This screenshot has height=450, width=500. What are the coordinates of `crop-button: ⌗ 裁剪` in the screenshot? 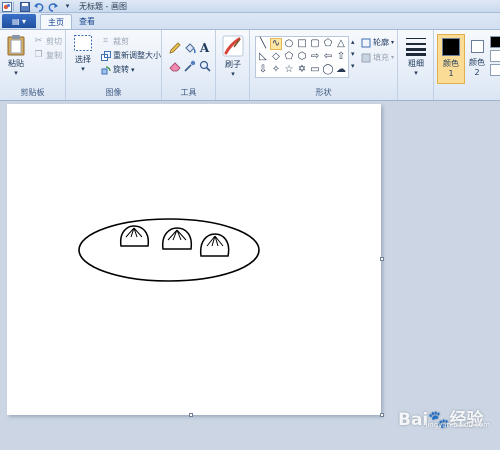 It's located at (114, 41).